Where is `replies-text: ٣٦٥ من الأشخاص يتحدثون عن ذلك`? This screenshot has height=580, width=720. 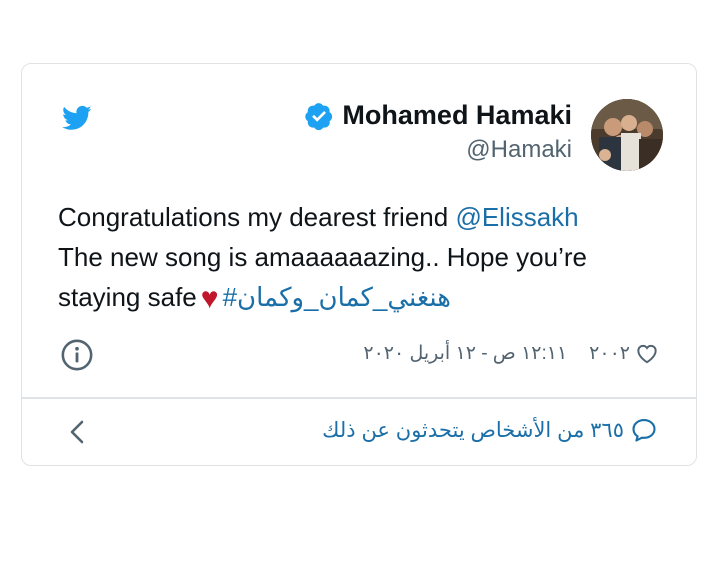 replies-text: ٣٦٥ من الأشخاص يتحدثون عن ذلك is located at coordinates (473, 430).